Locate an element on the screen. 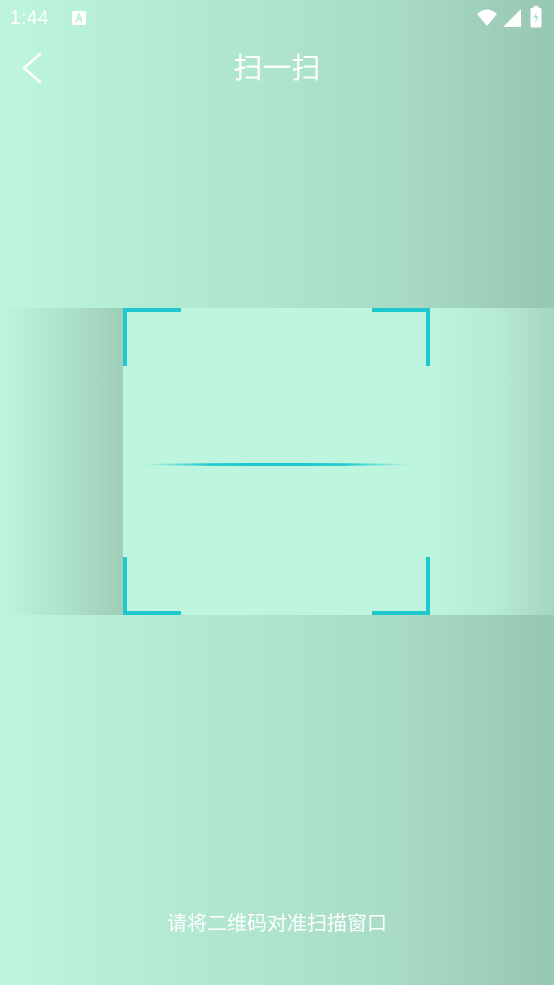  scan-frame-corner-bottom-left is located at coordinates (152, 586).